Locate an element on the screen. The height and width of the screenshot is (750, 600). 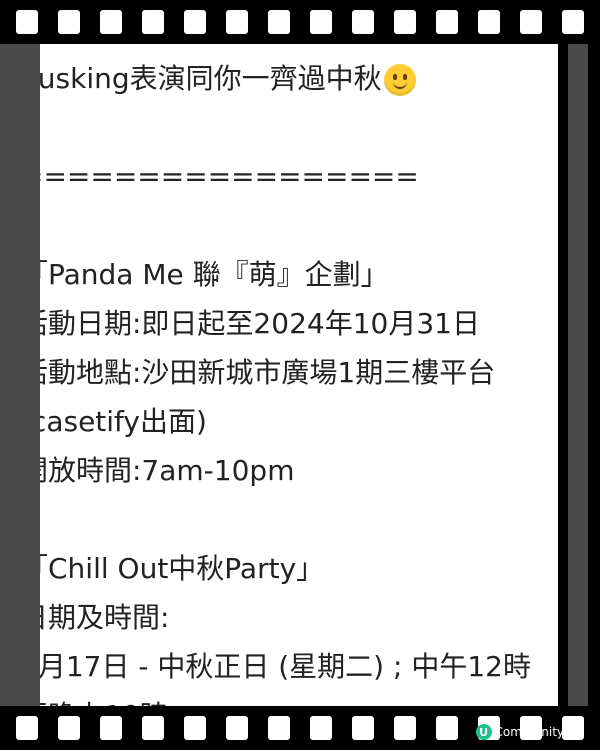
film-strip-top is located at coordinates (300, 22).